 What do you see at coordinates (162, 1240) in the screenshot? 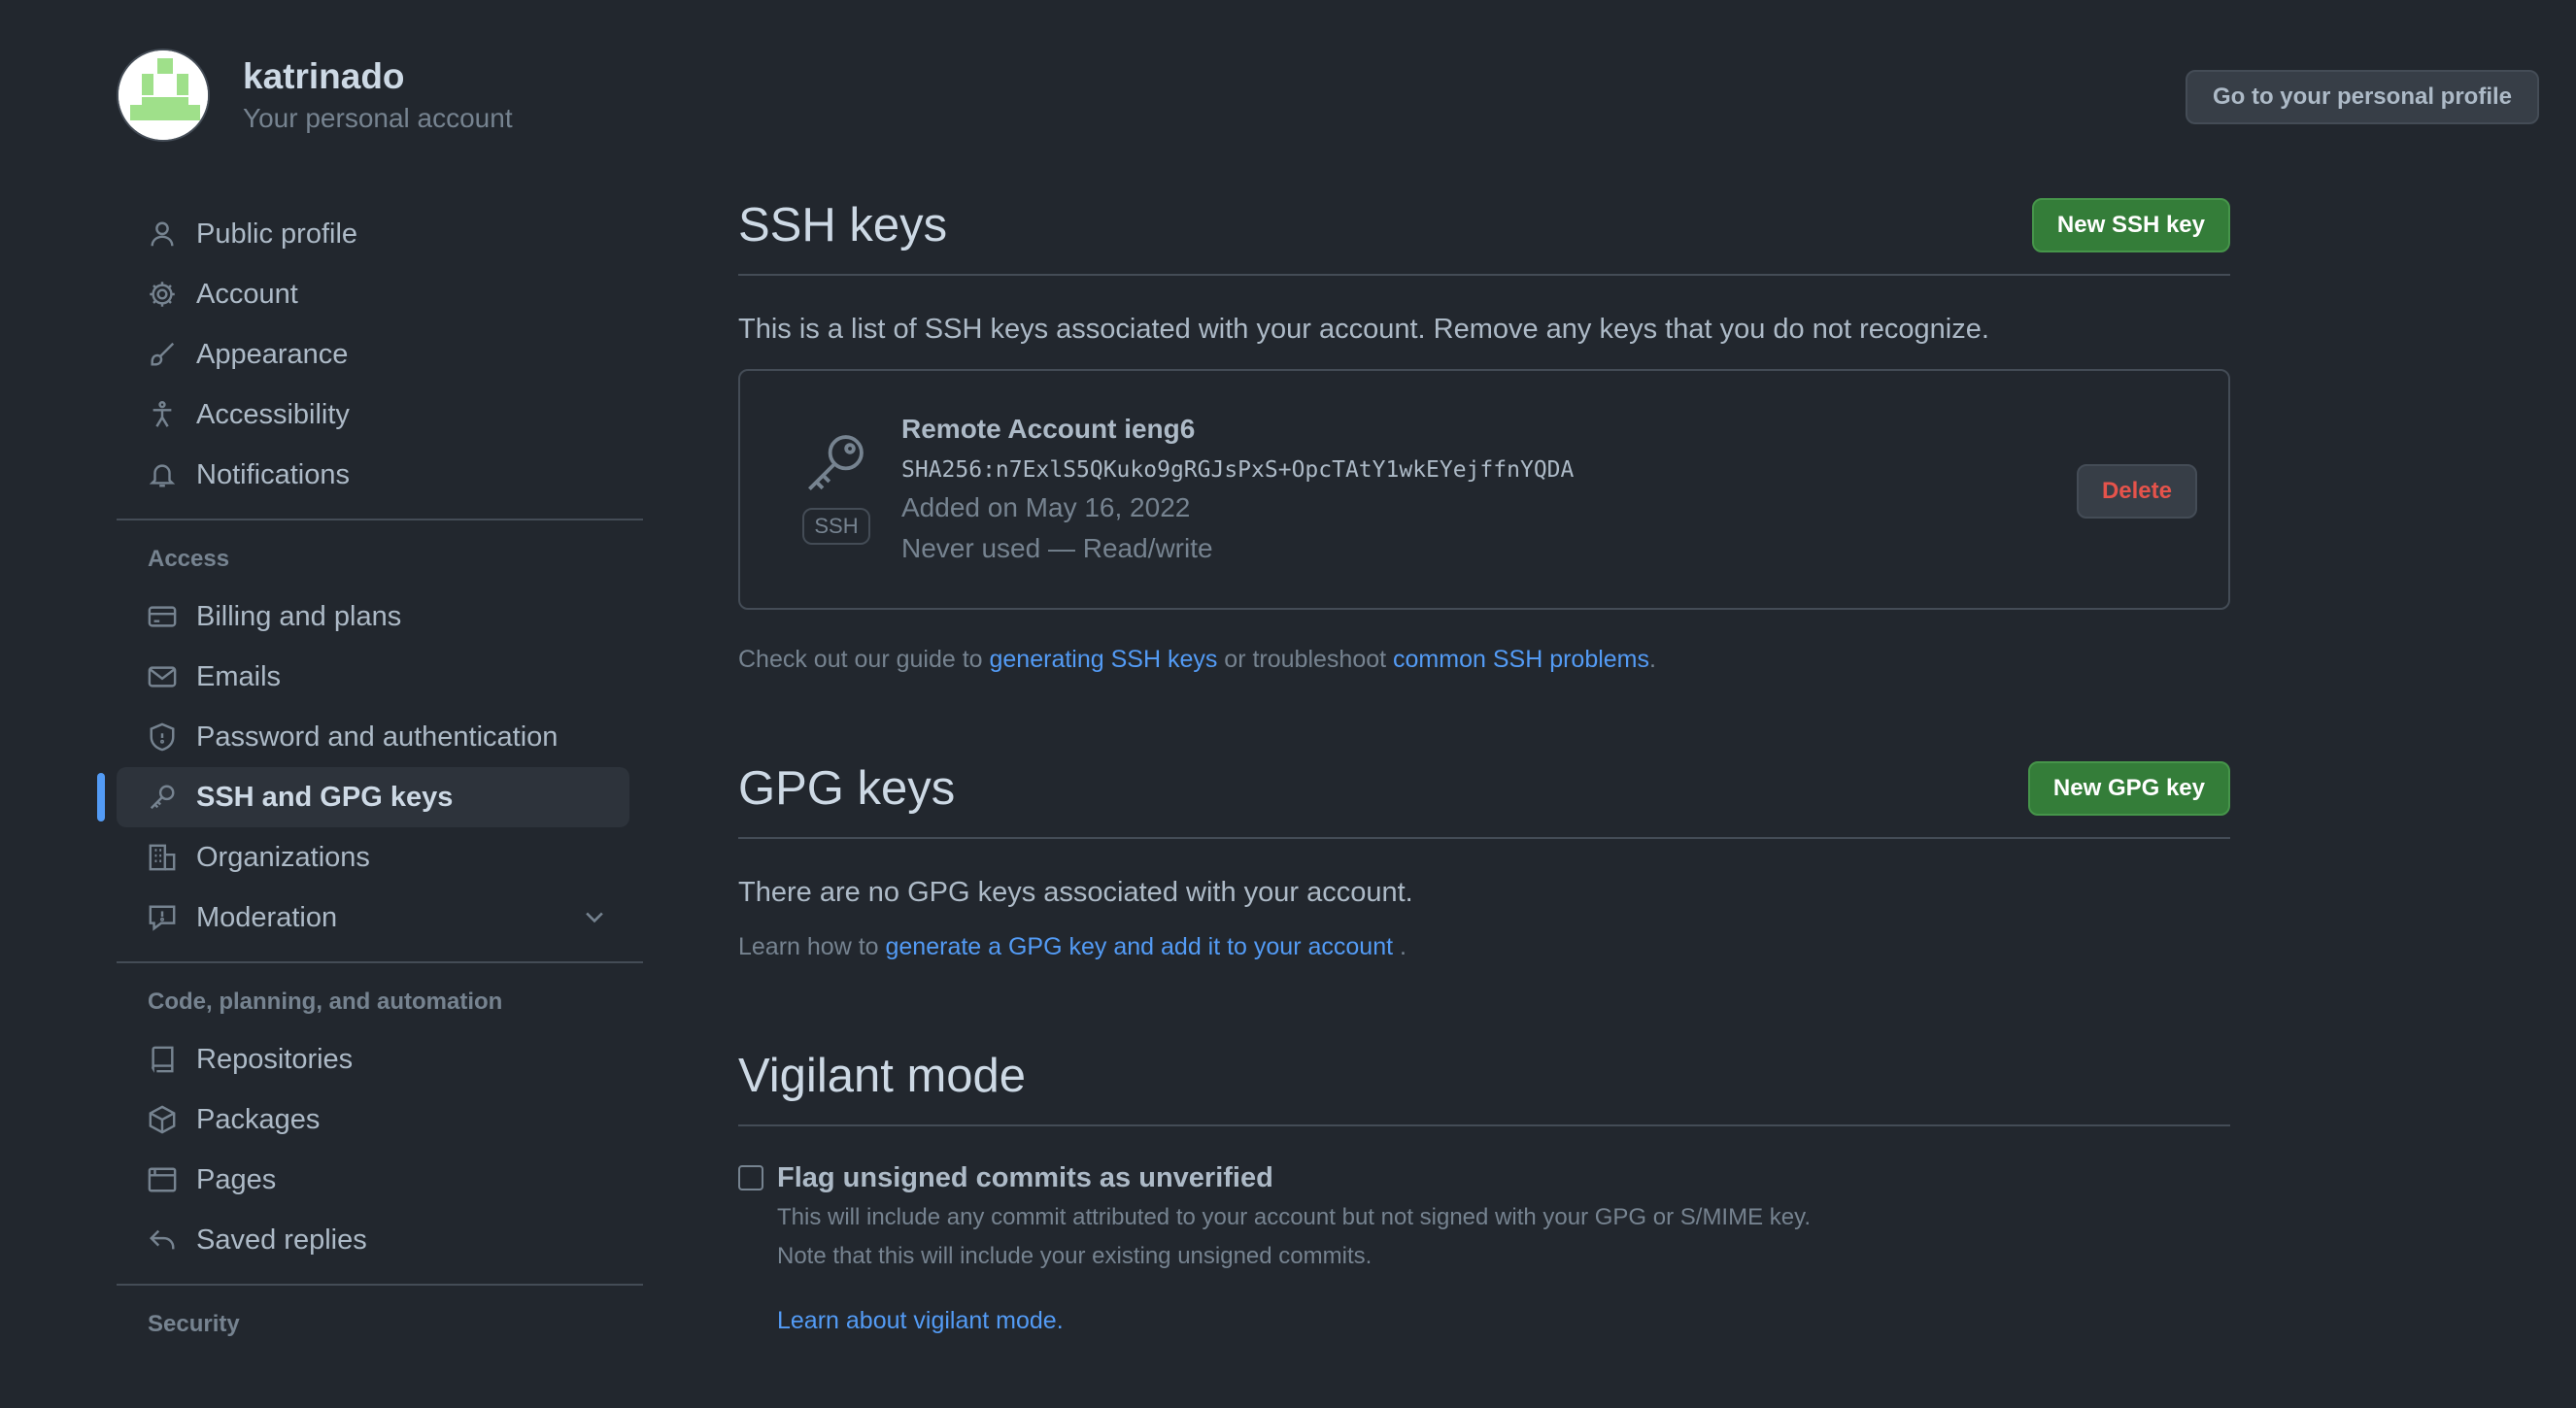
I see `reply-icon` at bounding box center [162, 1240].